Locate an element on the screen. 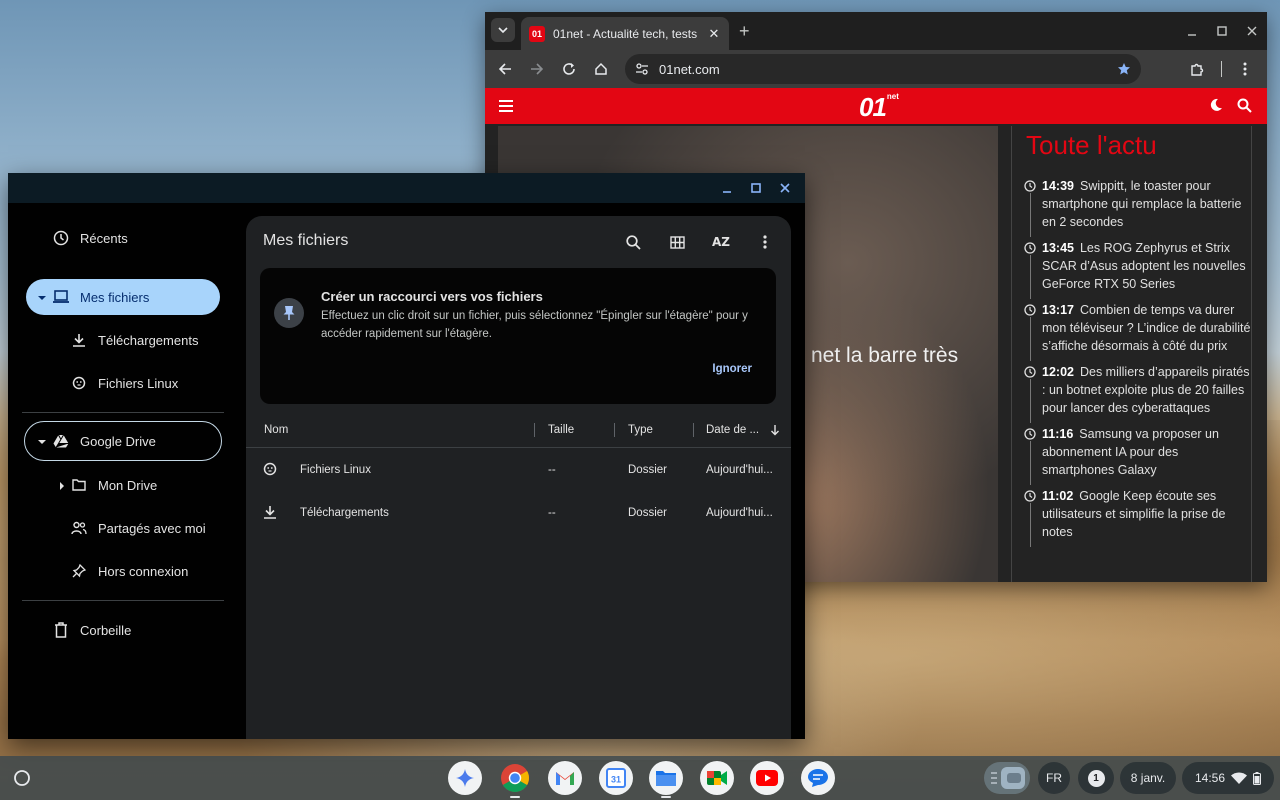 The width and height of the screenshot is (1280, 800). browser-window-controls is located at coordinates (1222, 31).